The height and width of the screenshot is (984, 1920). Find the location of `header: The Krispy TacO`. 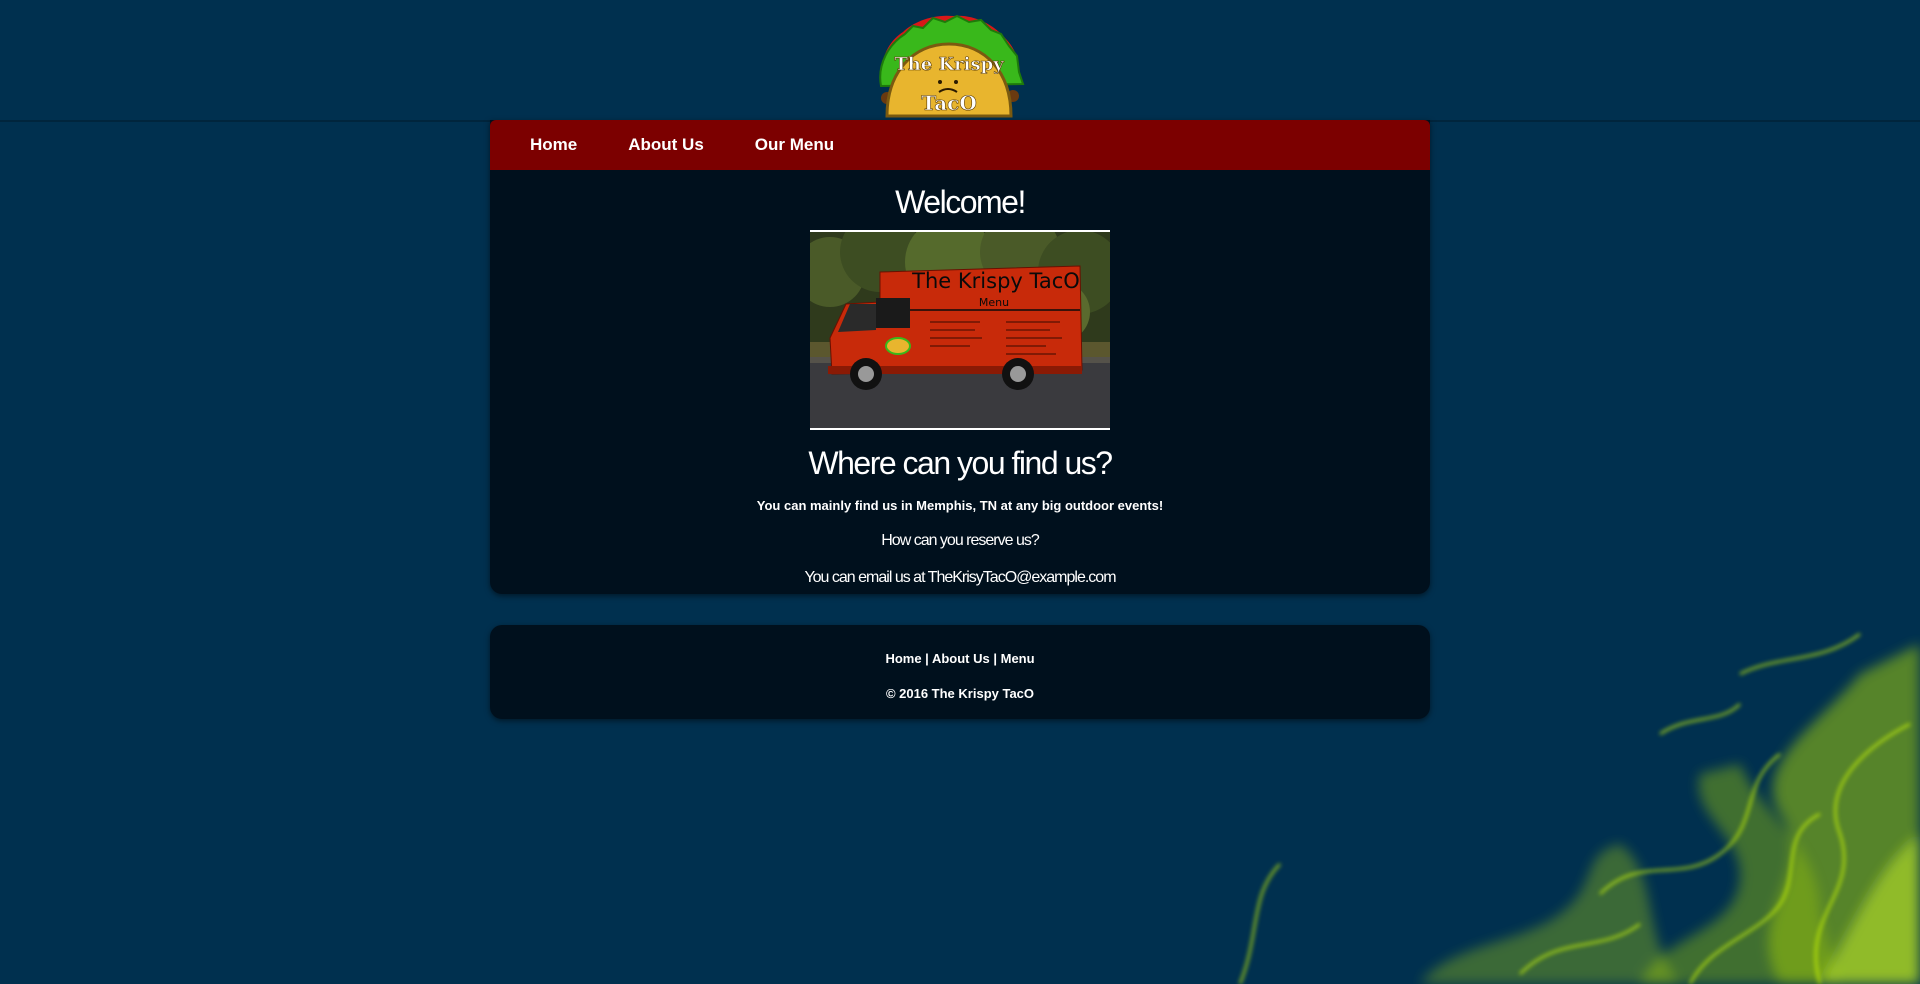

header: The Krispy TacO is located at coordinates (960, 61).